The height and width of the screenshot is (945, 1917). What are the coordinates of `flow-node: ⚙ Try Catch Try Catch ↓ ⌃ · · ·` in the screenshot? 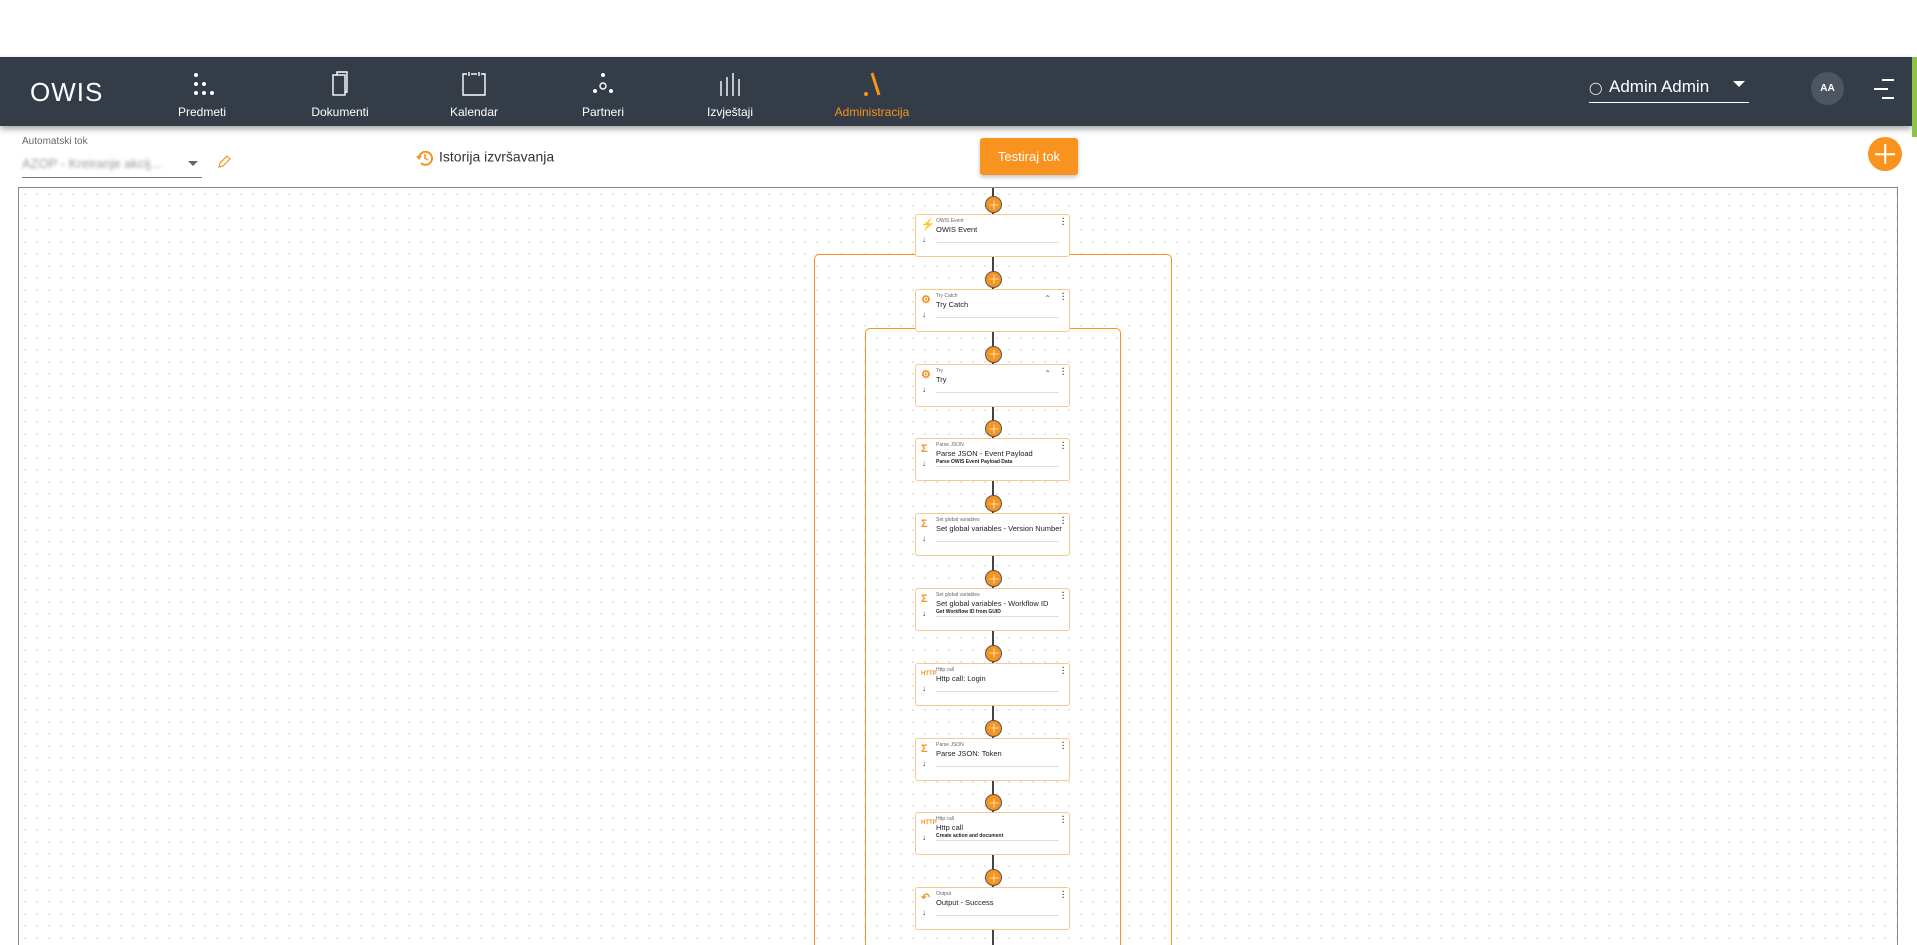 It's located at (992, 310).